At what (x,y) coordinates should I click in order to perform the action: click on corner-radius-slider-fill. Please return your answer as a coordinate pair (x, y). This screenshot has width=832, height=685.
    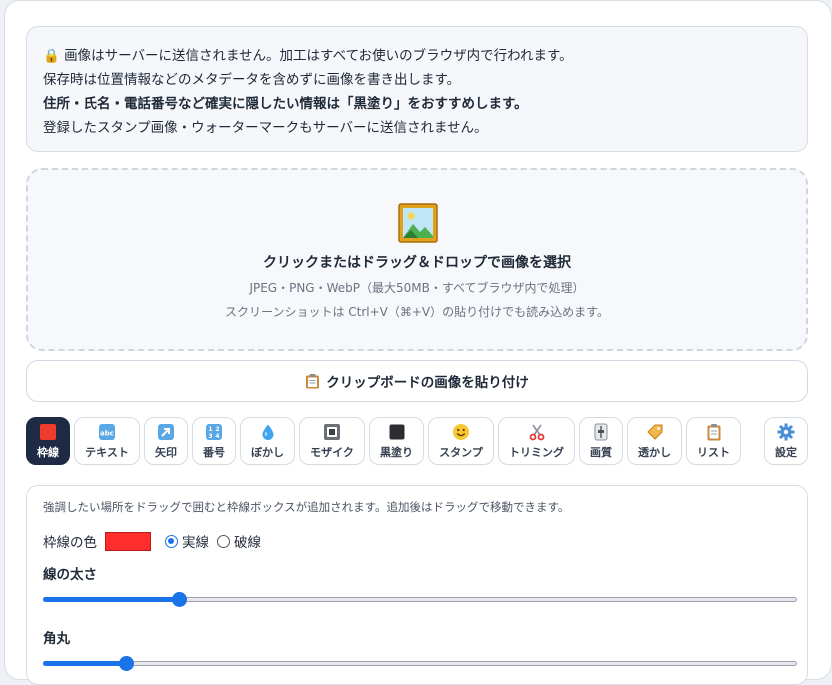
    Looking at the image, I should click on (84, 663).